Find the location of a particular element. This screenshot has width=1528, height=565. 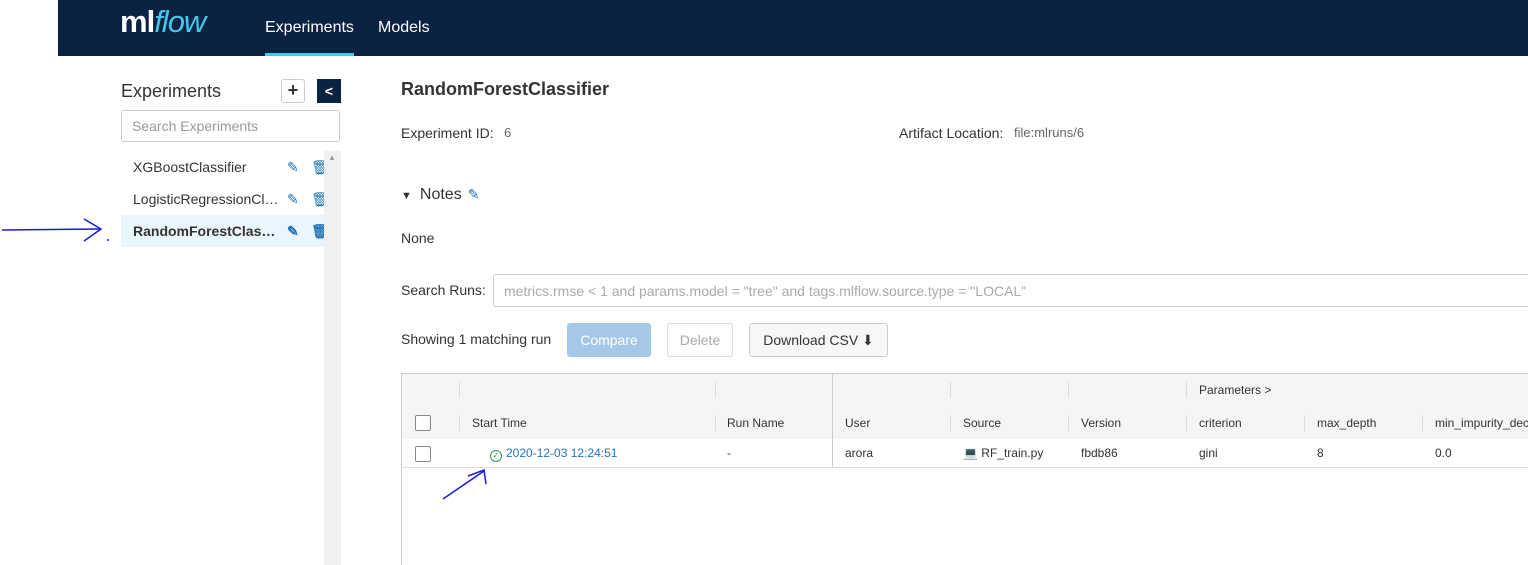

column-header-max-depth: max_depth is located at coordinates (1346, 423).